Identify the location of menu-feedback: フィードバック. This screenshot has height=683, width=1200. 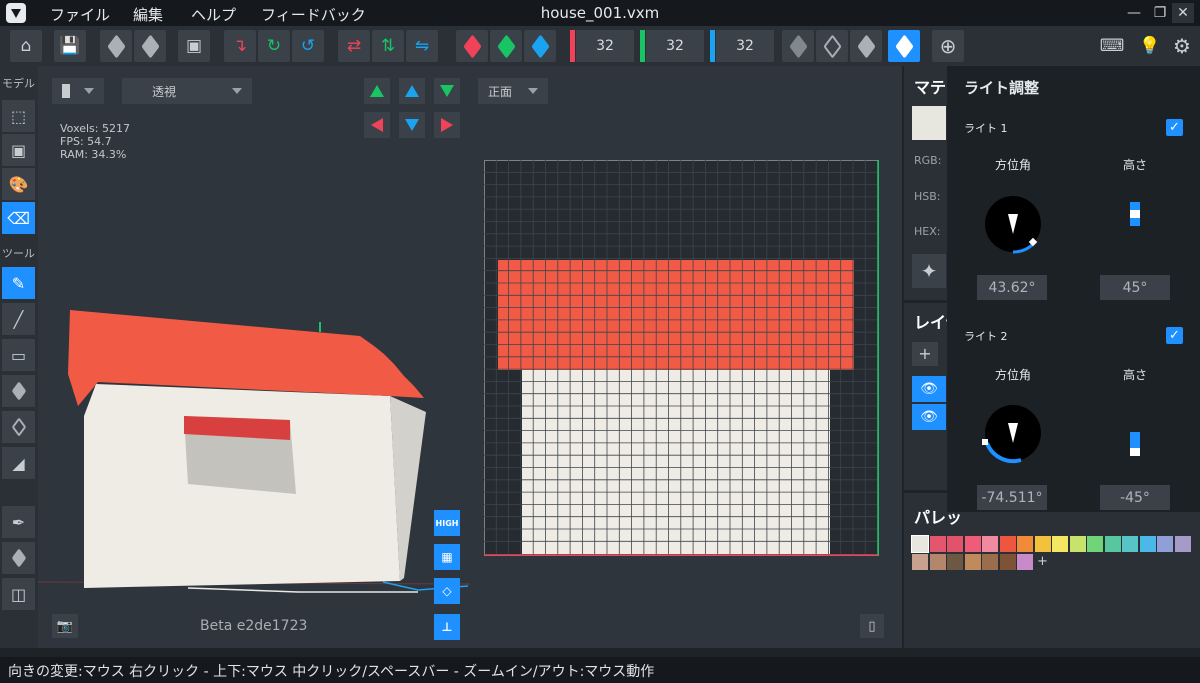
(313, 14).